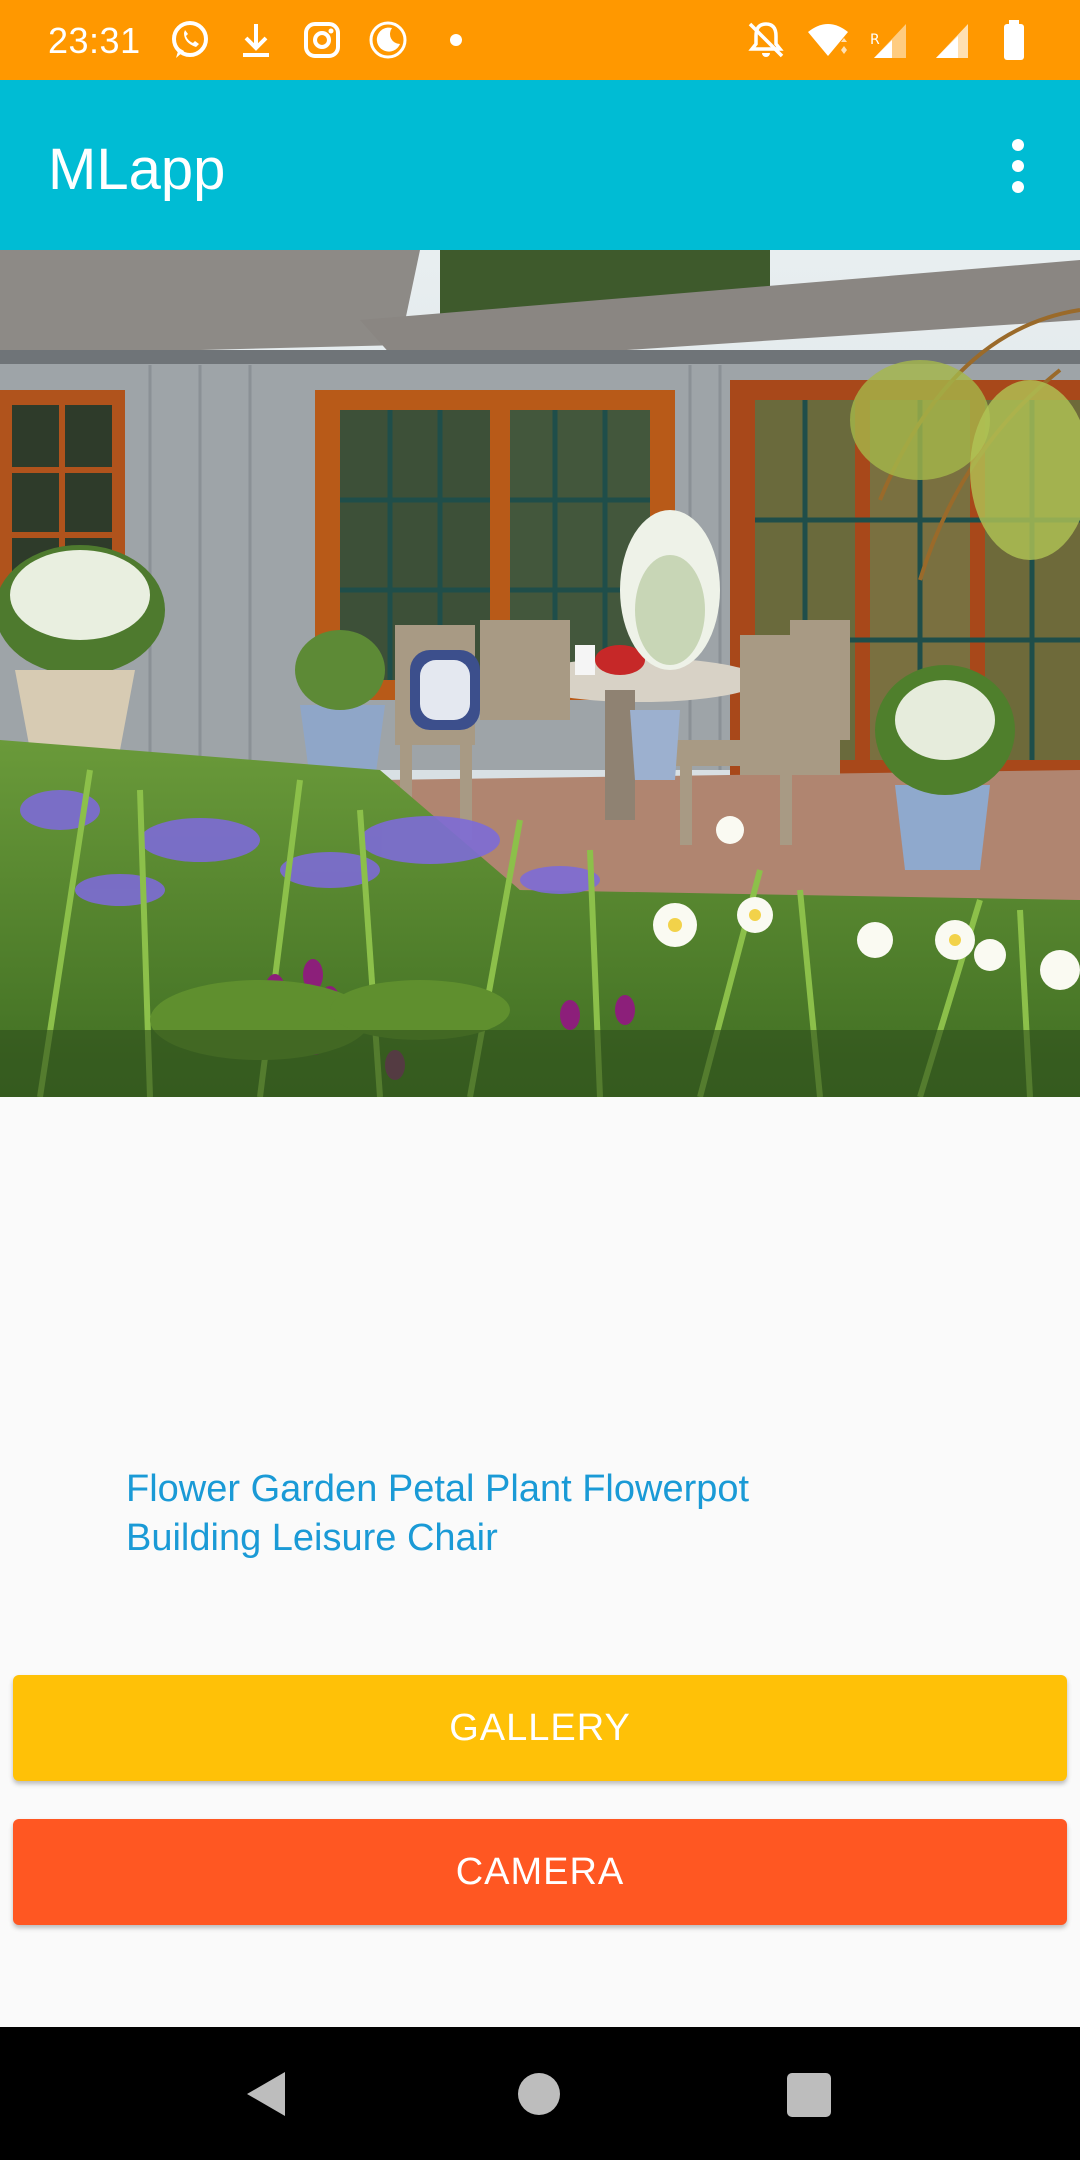 This screenshot has height=2160, width=1080. What do you see at coordinates (828, 40) in the screenshot?
I see `wifi-icon` at bounding box center [828, 40].